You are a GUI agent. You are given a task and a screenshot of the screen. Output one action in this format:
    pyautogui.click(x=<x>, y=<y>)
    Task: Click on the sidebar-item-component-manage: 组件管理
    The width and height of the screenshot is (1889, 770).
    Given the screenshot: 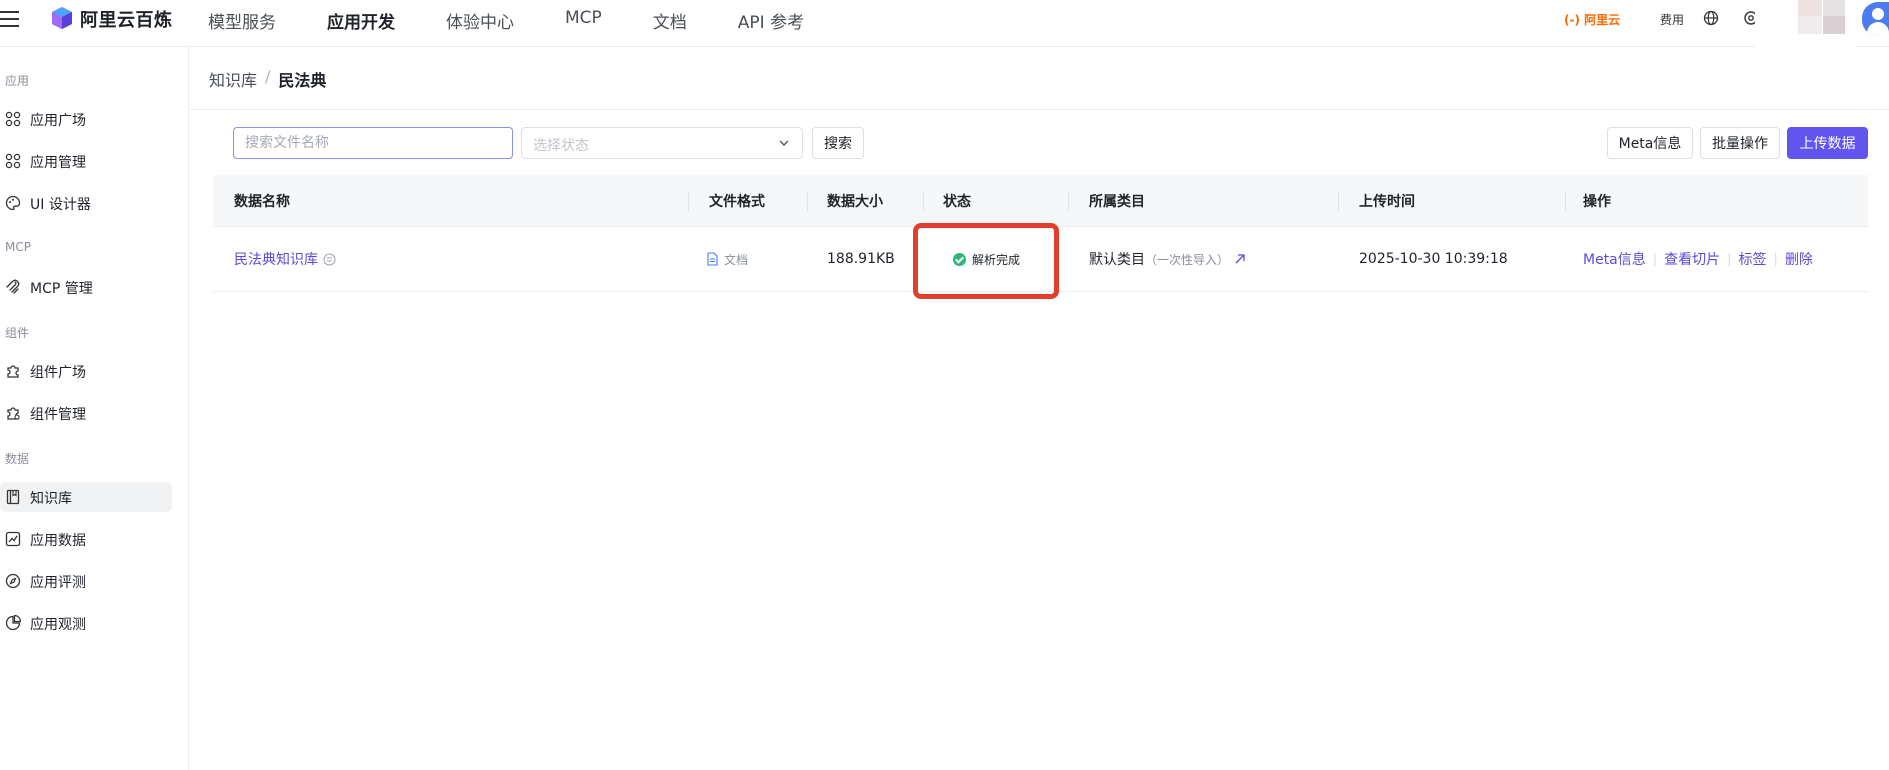 What is the action you would take?
    pyautogui.click(x=86, y=413)
    